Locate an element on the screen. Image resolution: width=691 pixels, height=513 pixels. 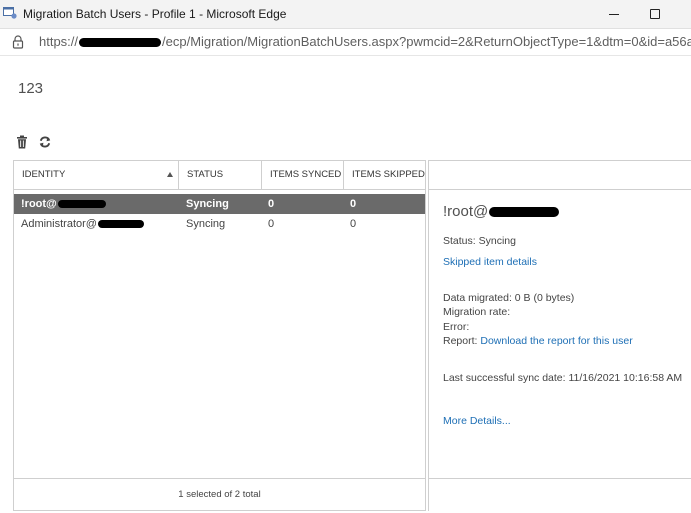
identity-text: Administrator@ is located at coordinates (59, 224).